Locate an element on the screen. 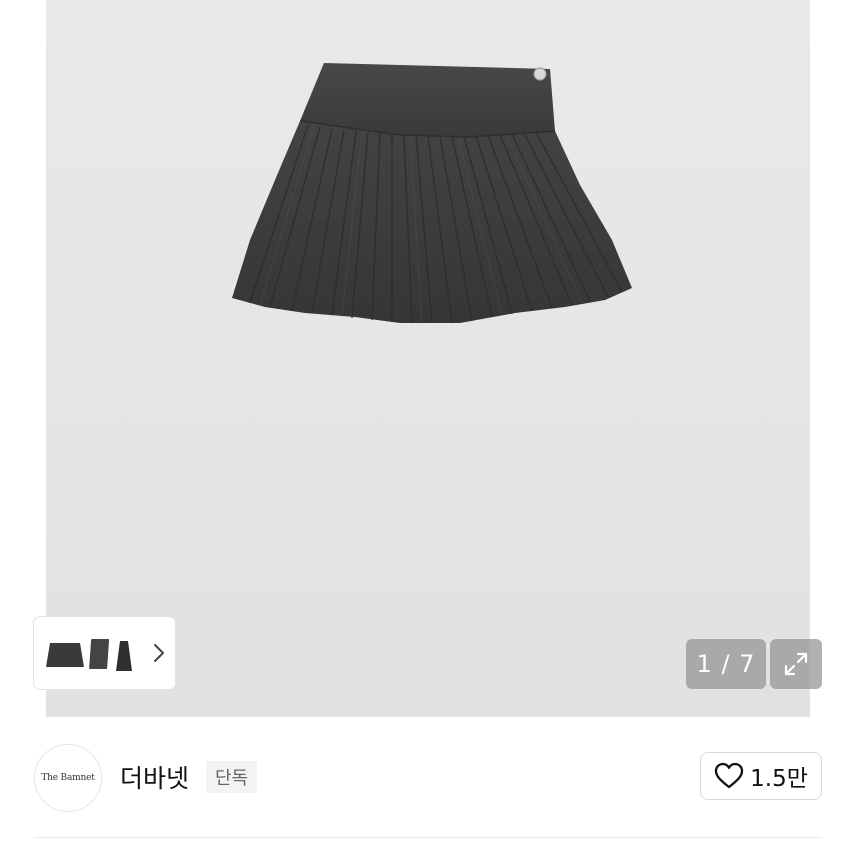 The height and width of the screenshot is (856, 856). image-counter: 1 / 7 is located at coordinates (726, 664).